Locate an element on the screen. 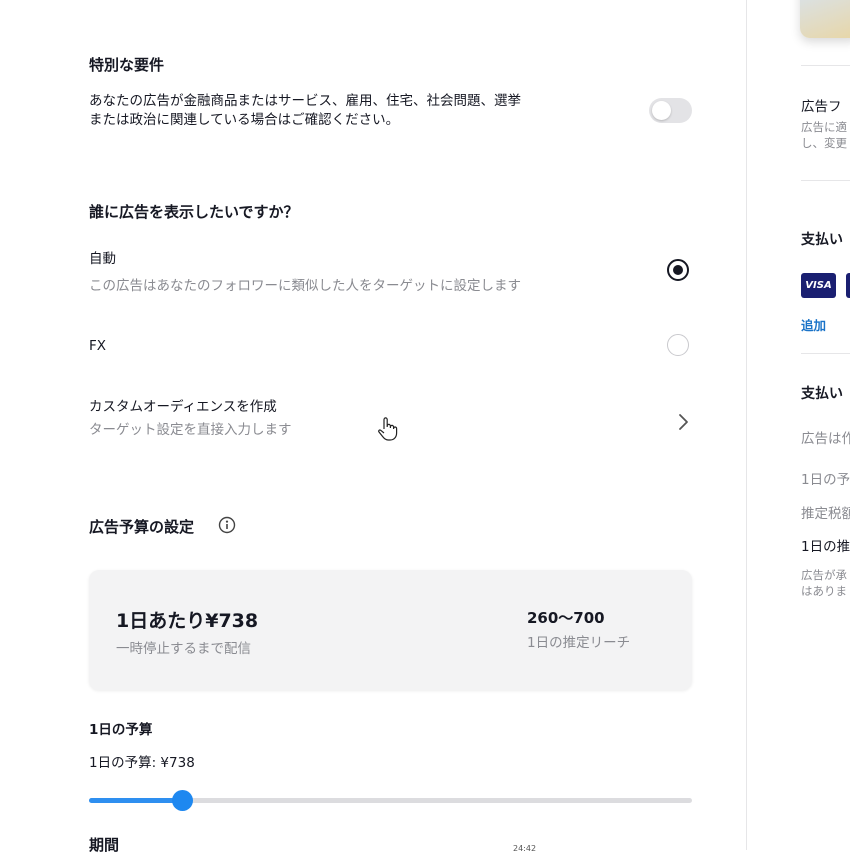 The image size is (850, 855). ad-format-desc-line2: し、変更 is located at coordinates (824, 143).